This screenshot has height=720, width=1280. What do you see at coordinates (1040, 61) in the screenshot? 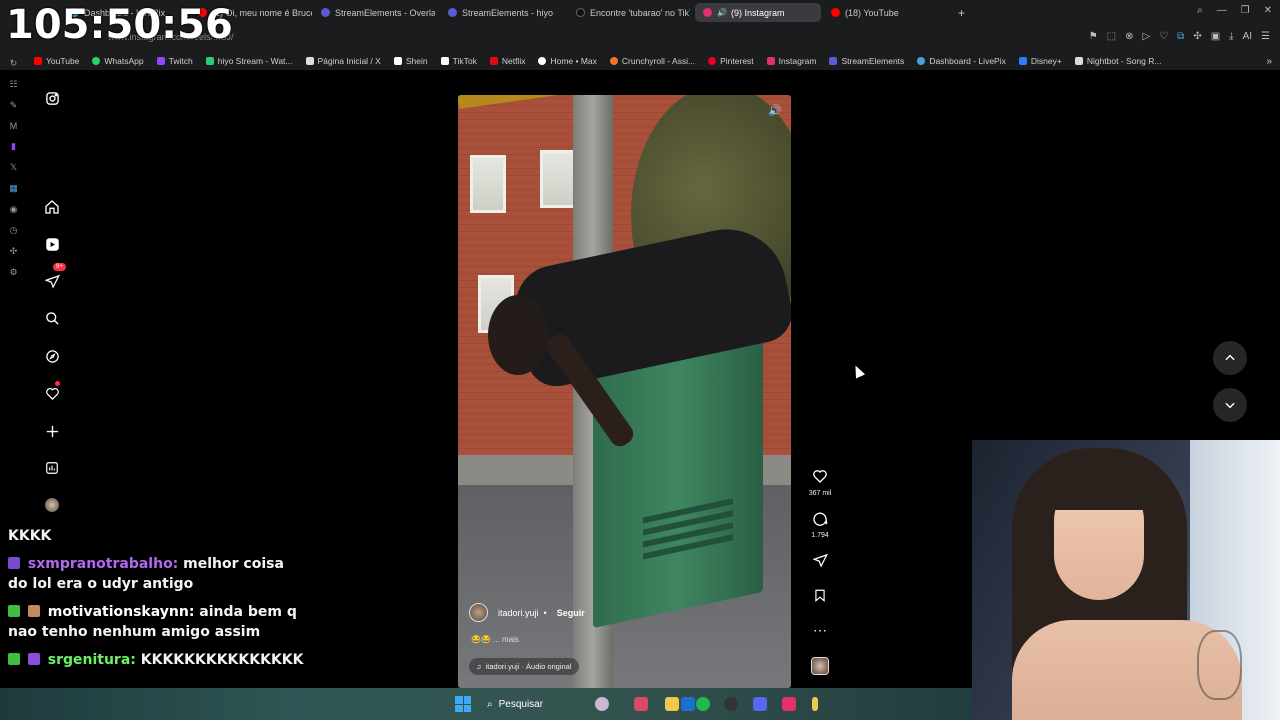
I see `bookmark-disney: Disney+` at bounding box center [1040, 61].